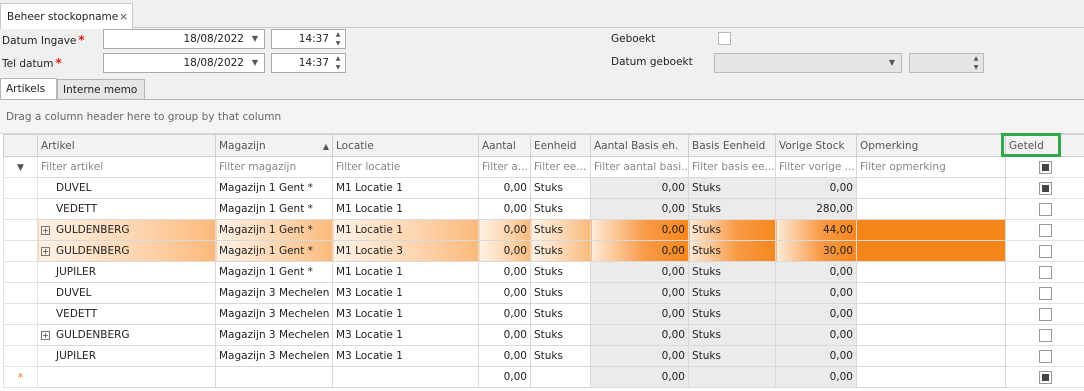 Image resolution: width=1084 pixels, height=391 pixels. What do you see at coordinates (274, 145) in the screenshot?
I see `column-header-magazijn: Magazijn ▲` at bounding box center [274, 145].